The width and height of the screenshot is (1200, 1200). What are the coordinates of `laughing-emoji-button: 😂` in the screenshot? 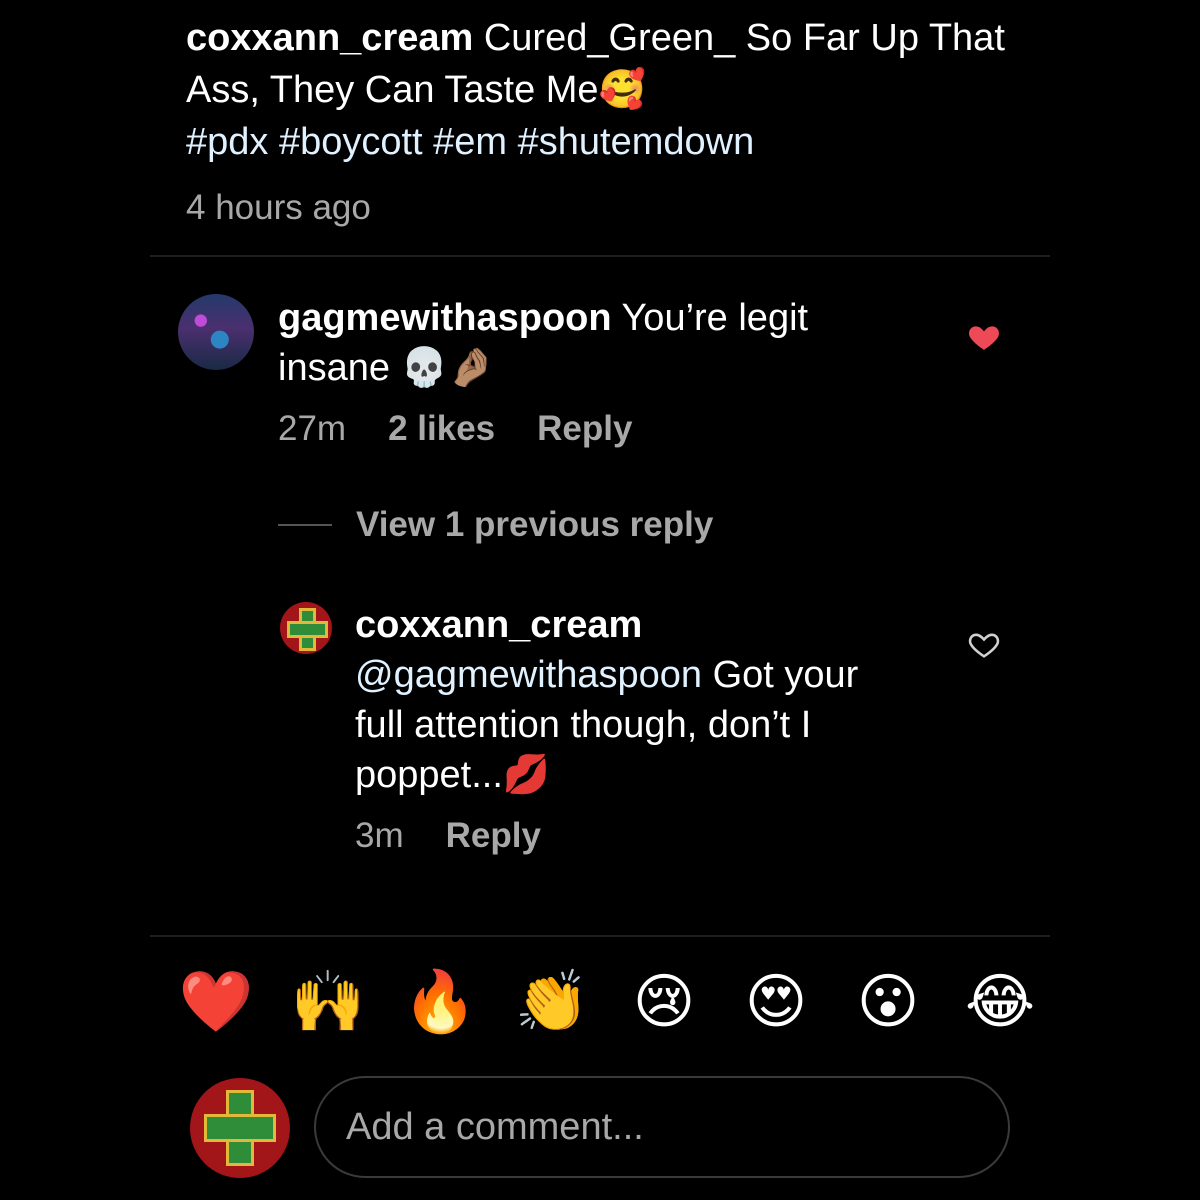 It's located at (1000, 1002).